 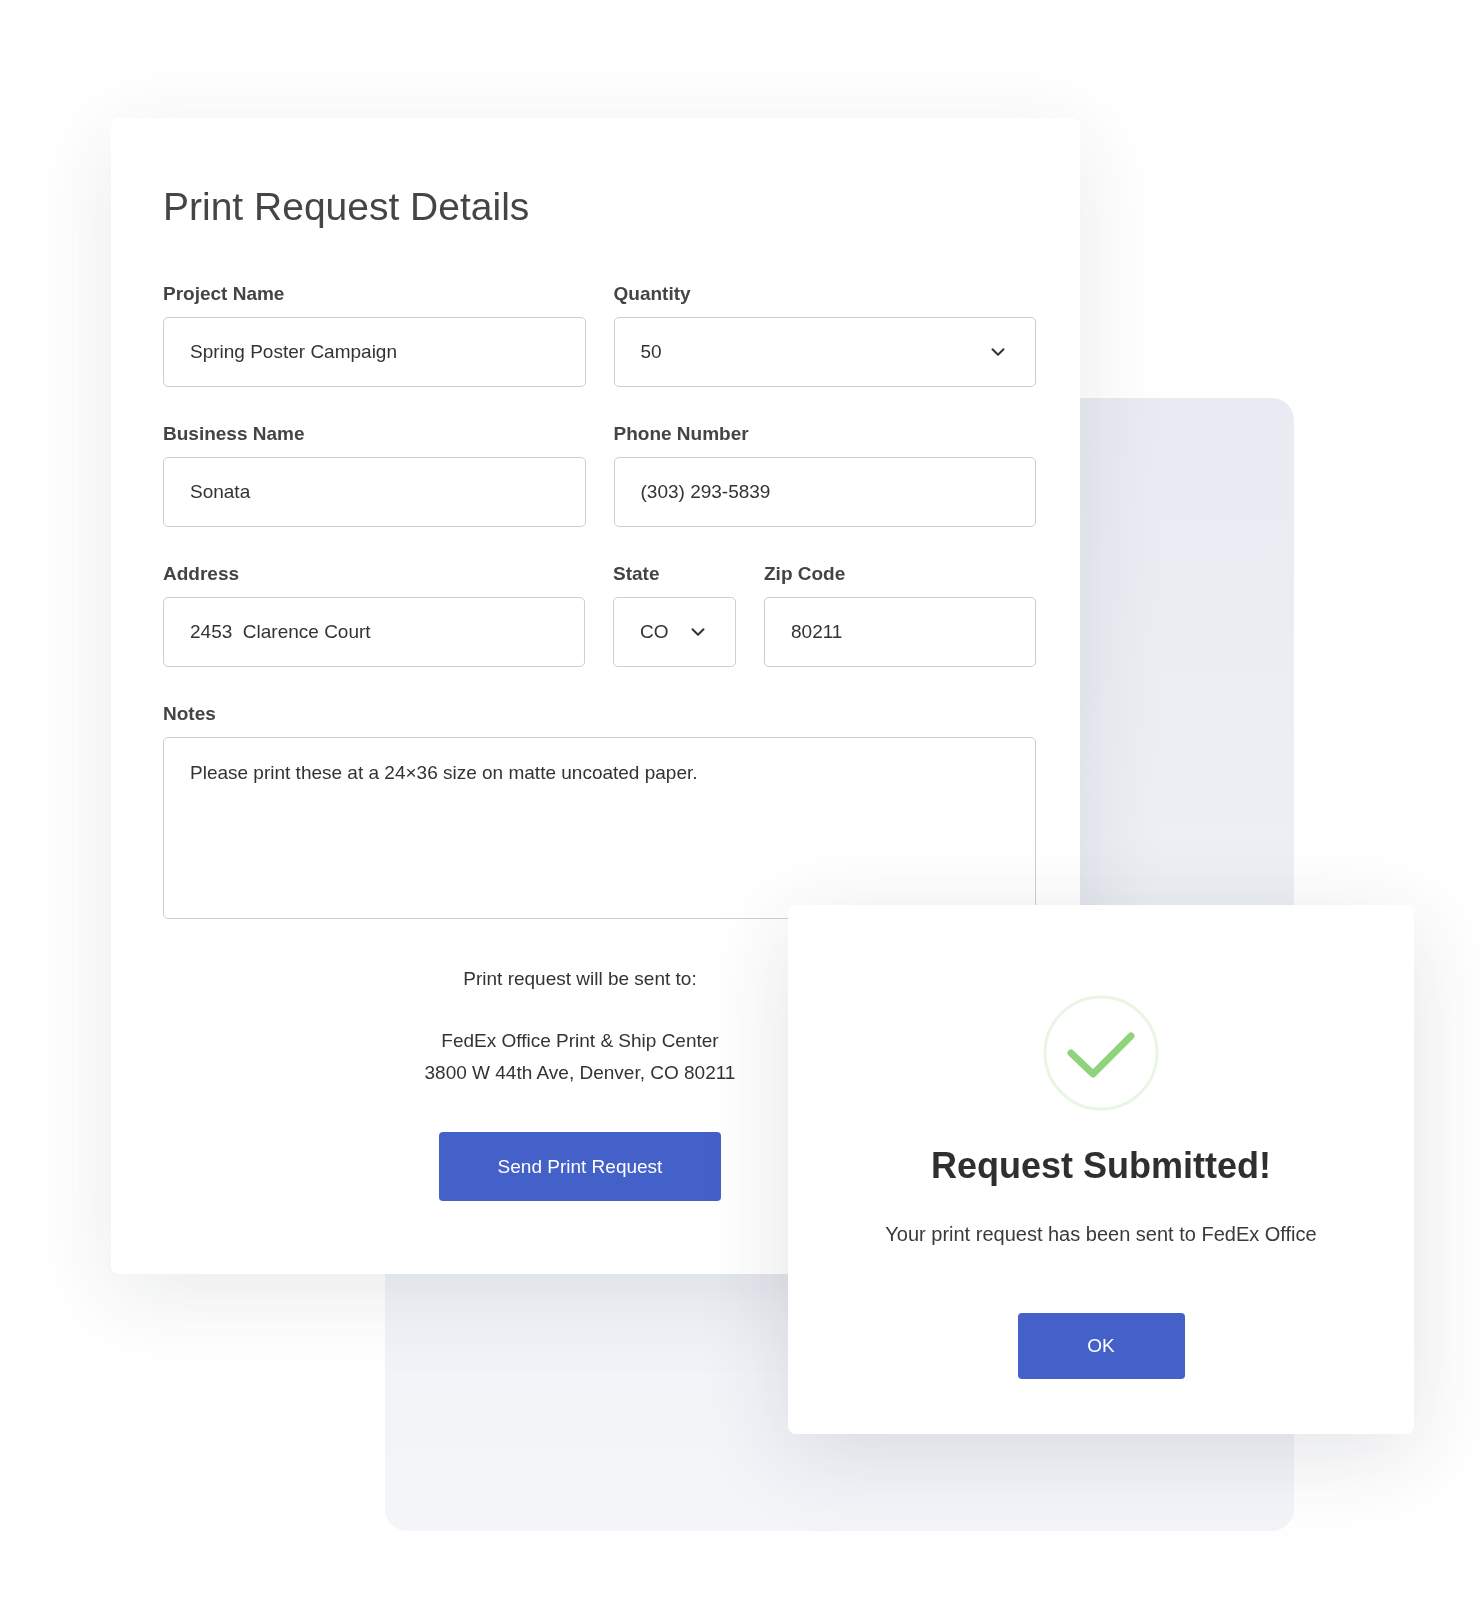 I want to click on text-field: 2453 Clarence Court, so click(x=374, y=632).